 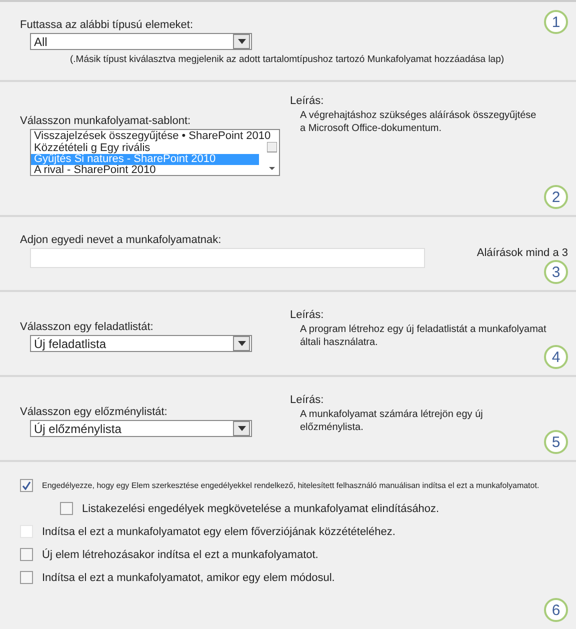 I want to click on step-number: 4, so click(x=556, y=357).